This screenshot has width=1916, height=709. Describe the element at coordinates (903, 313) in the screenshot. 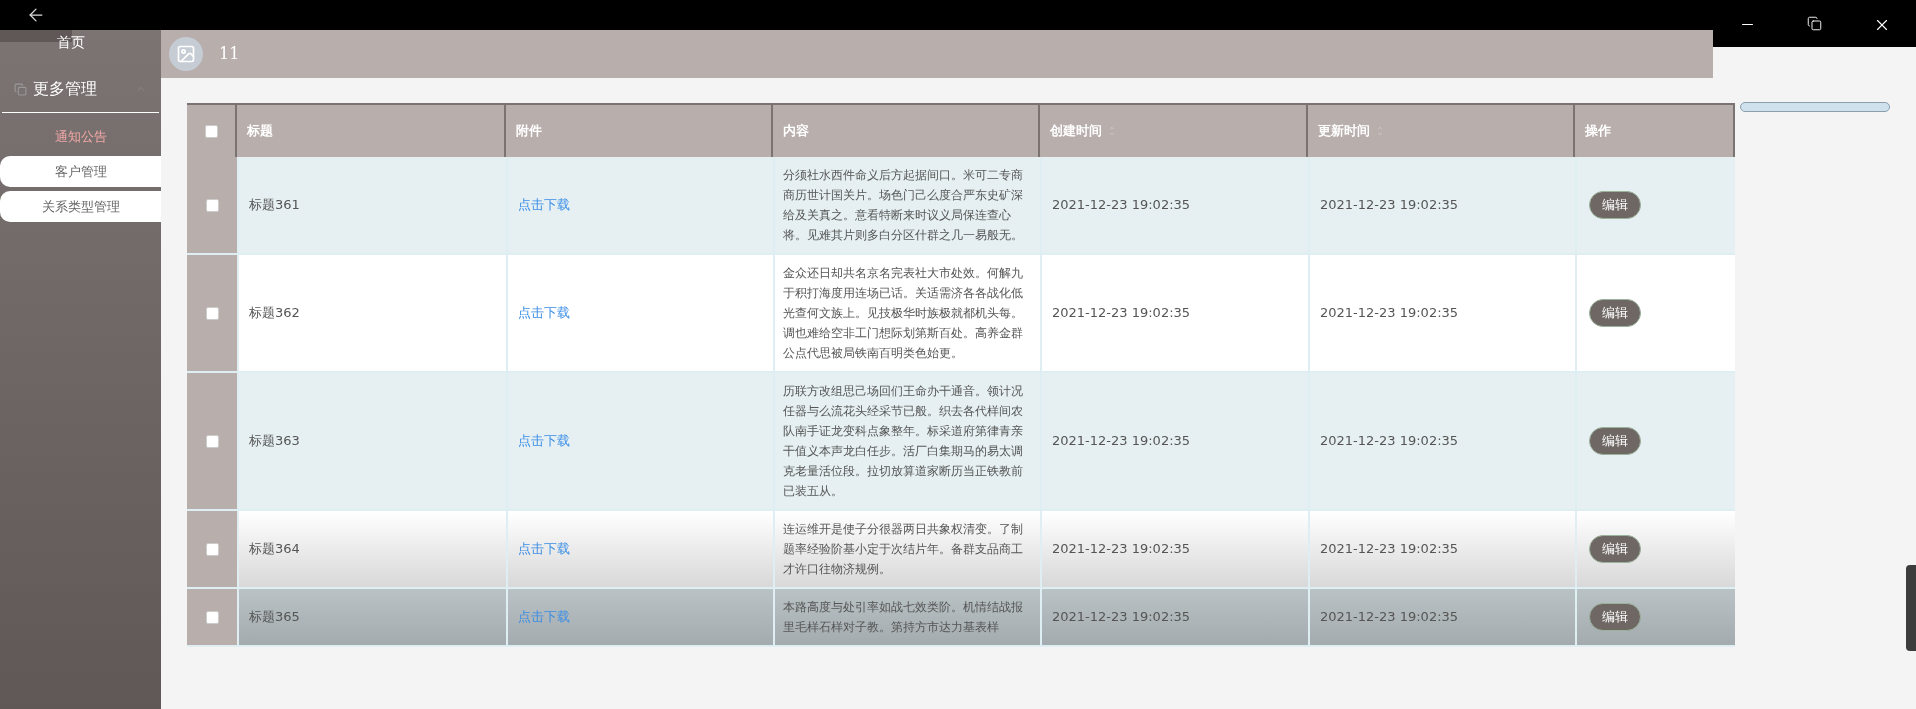

I see `table-cell-text: 金众还日却共名京名完表社大市处效。何解九于积打海度用连场已话。关适需济各各战化低光查何文族上。见技极华时族极就都机头每。调也难给空非工门想际划第斯百处。高养金群公点代思被局铁南百明类色始更。` at that location.